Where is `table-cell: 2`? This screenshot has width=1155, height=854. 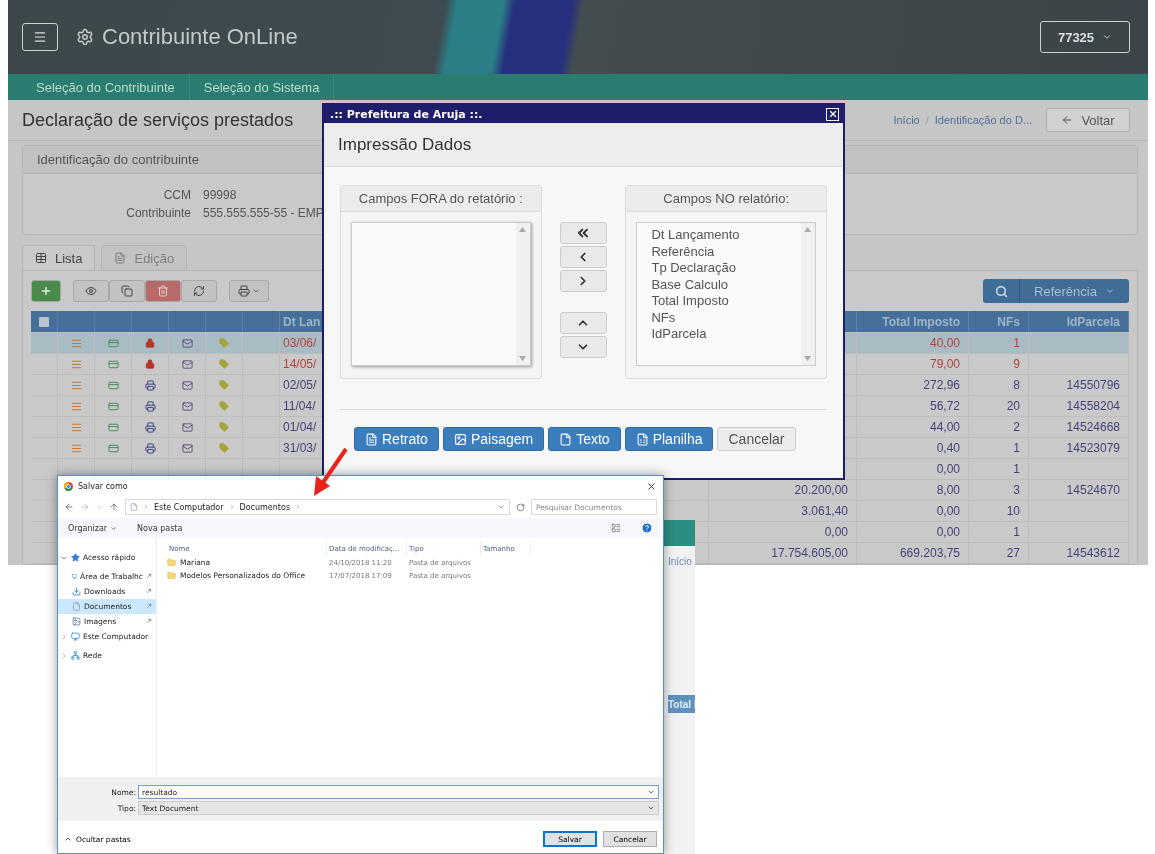 table-cell: 2 is located at coordinates (999, 427).